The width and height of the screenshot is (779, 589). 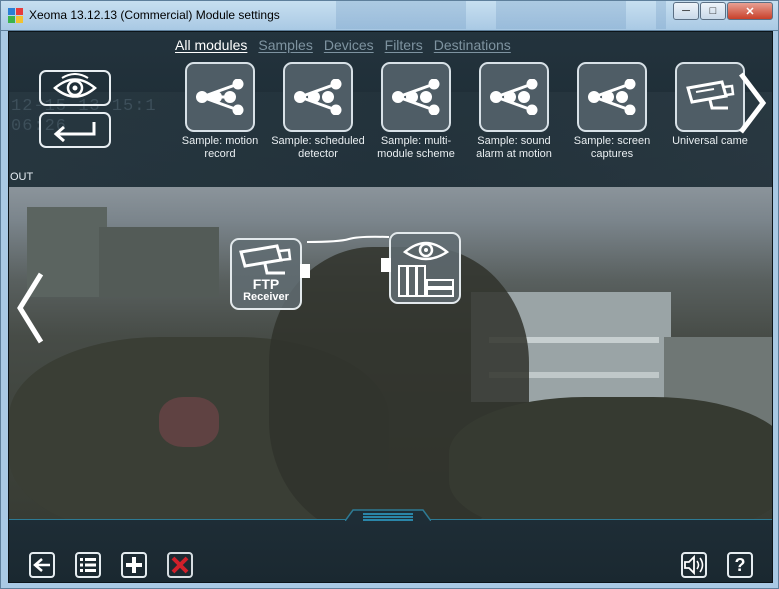 I want to click on chevron-left-icon, so click(x=30, y=308).